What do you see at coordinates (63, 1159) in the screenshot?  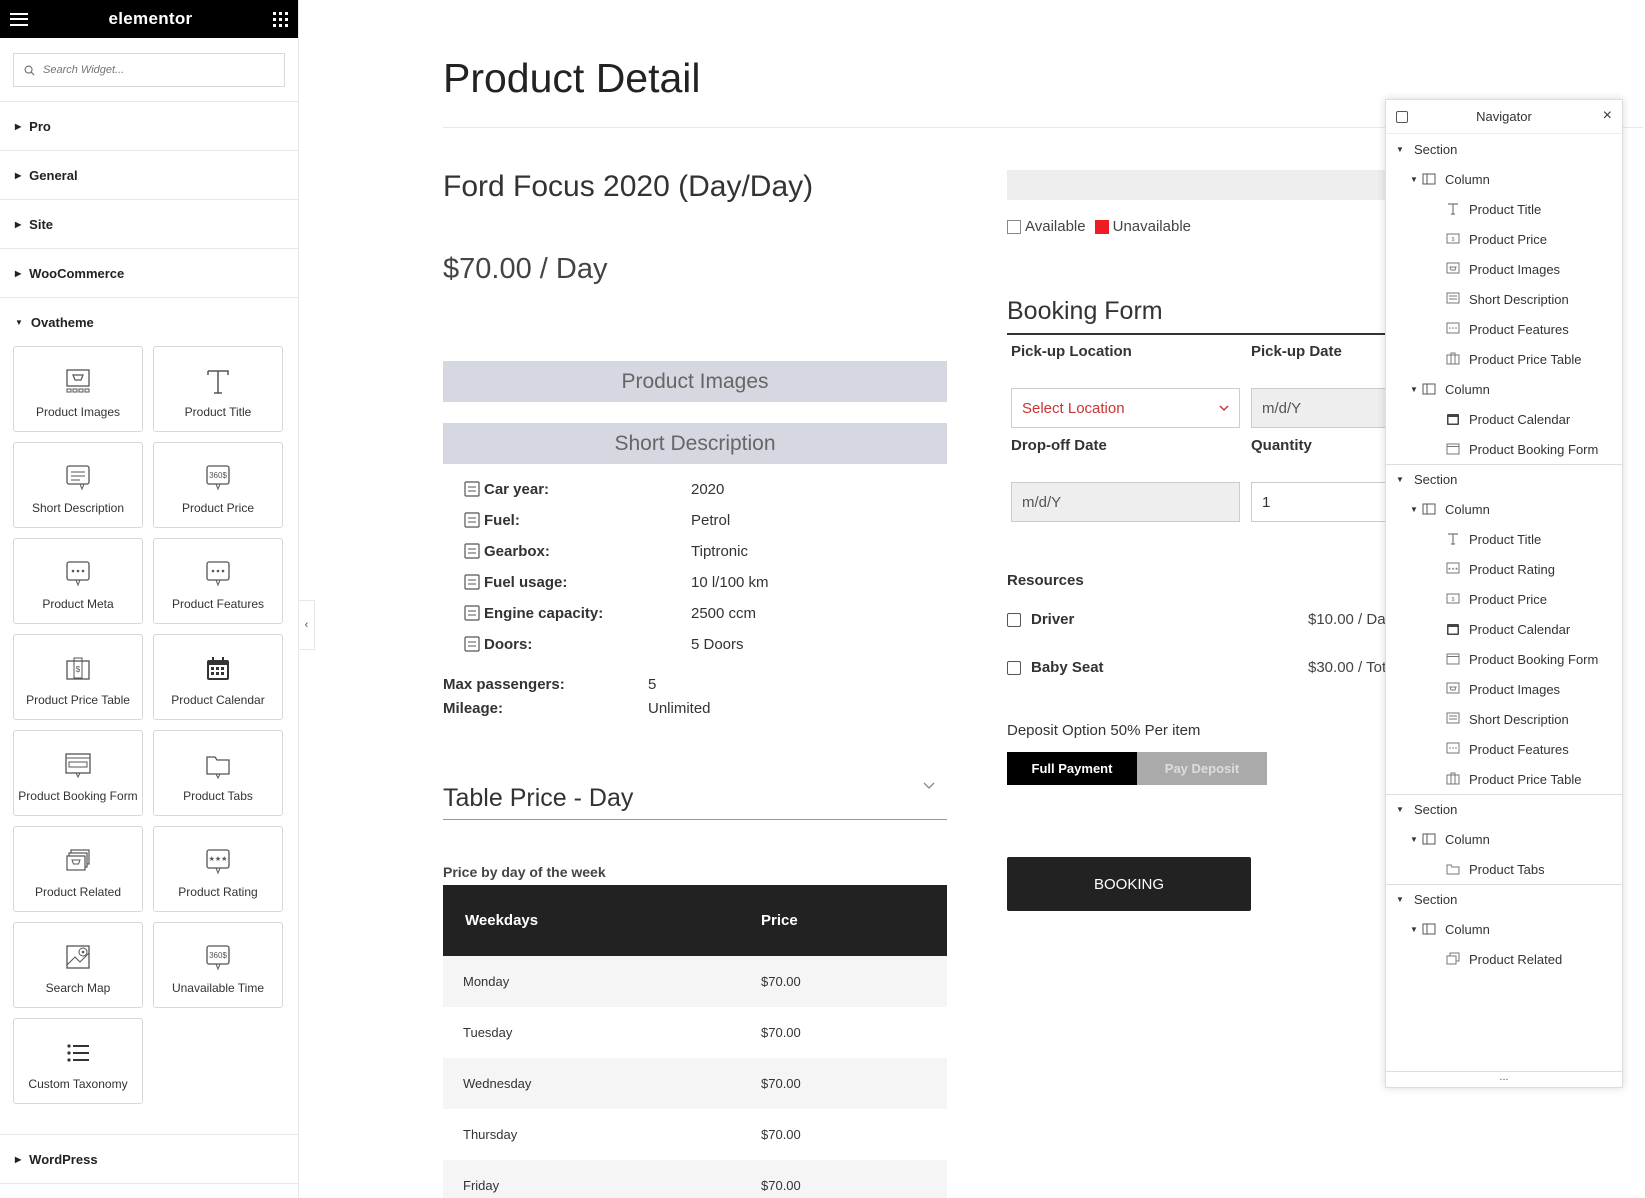 I see `category-label: WordPress` at bounding box center [63, 1159].